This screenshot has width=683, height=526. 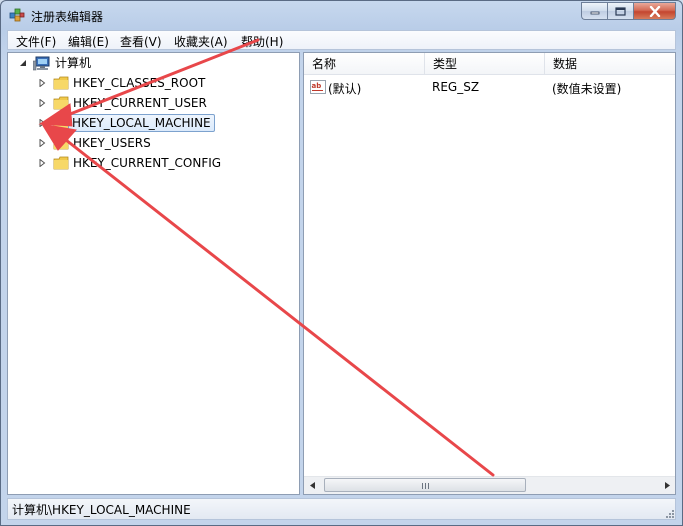 I want to click on row-data-cell: (数值未设置), so click(x=587, y=89).